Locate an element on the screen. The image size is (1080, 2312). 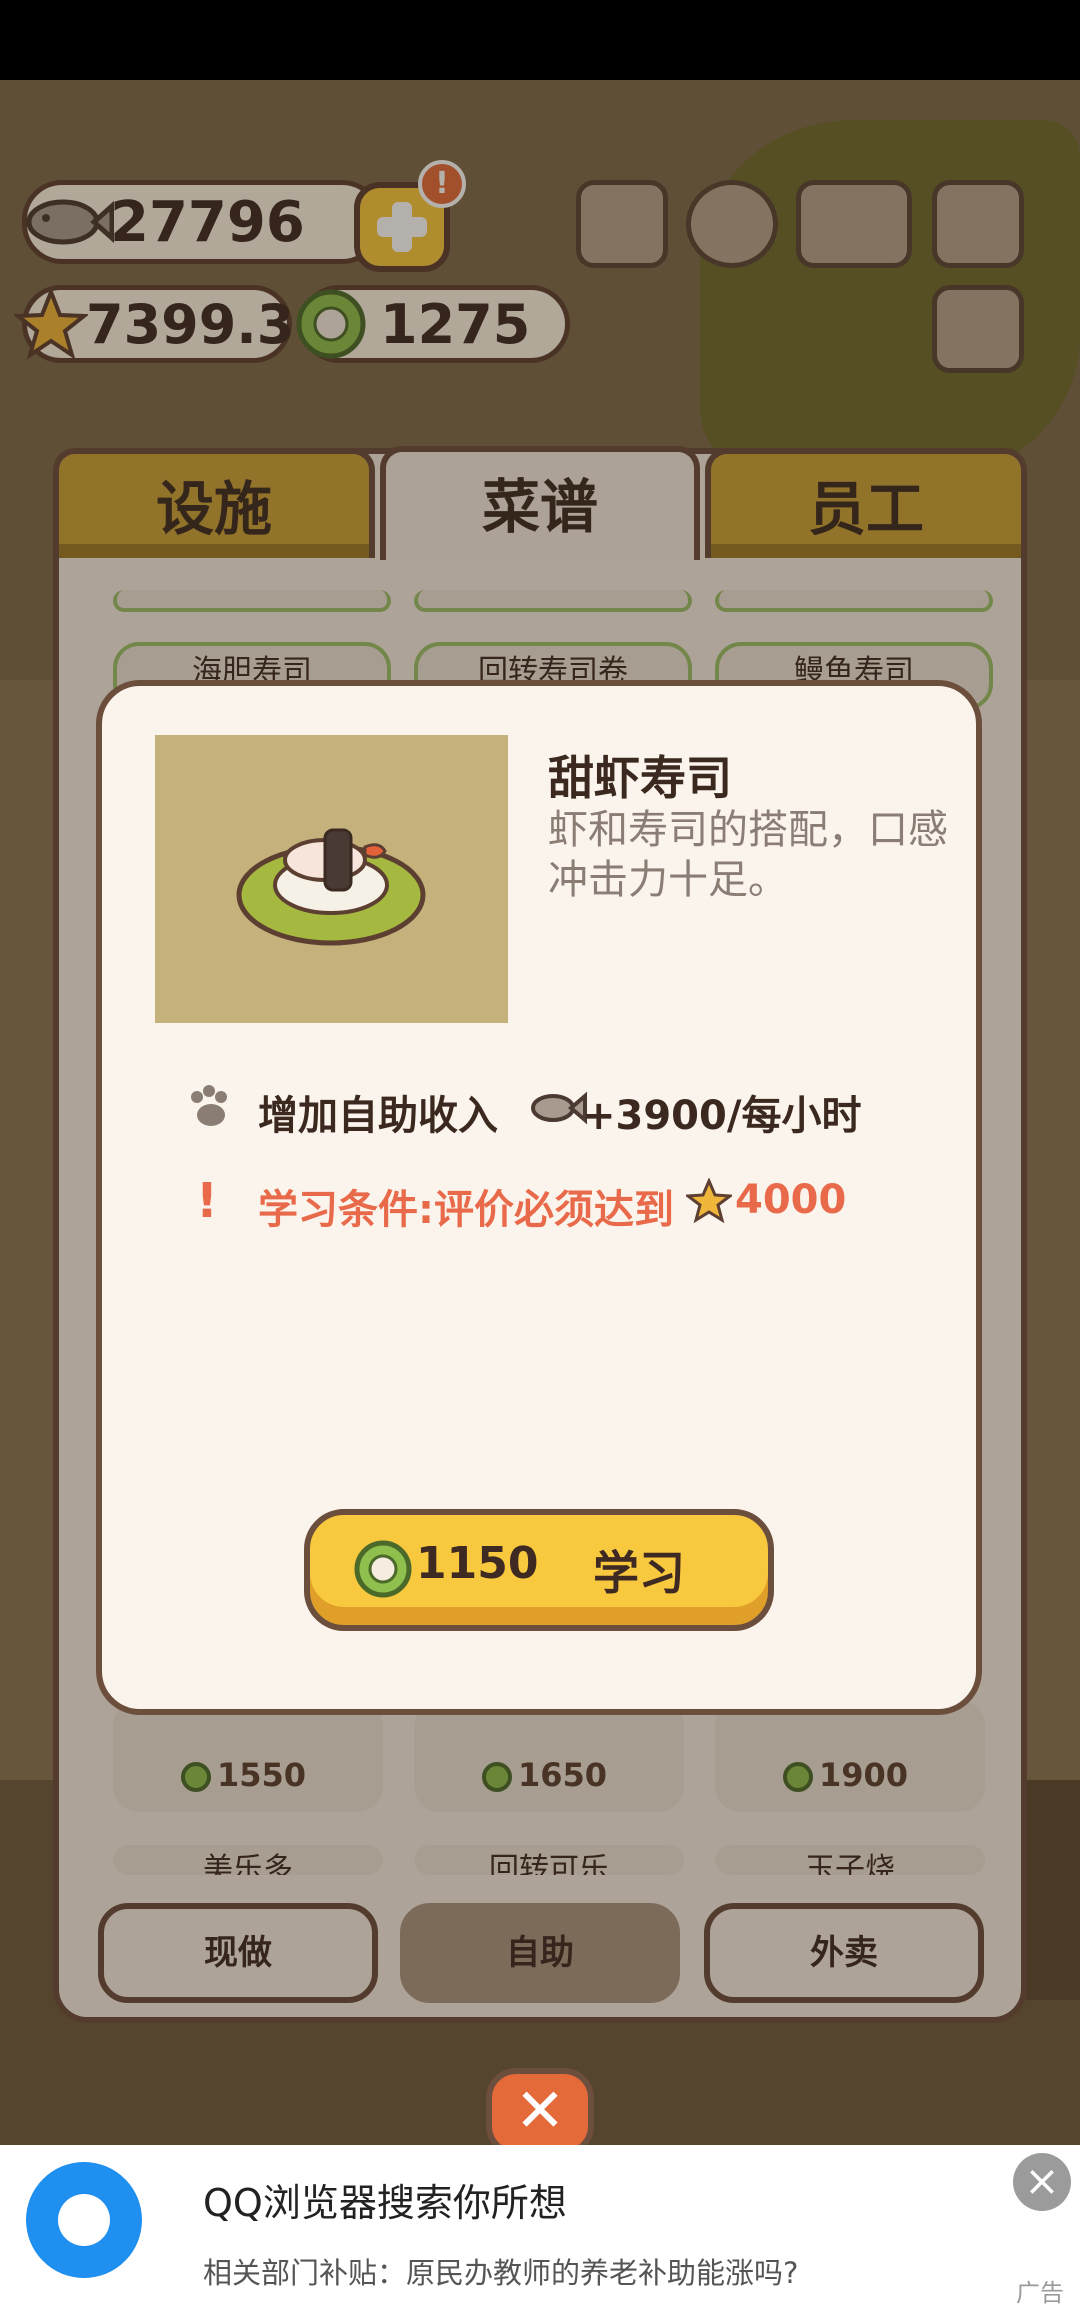
coin-icon is located at coordinates (383, 1569).